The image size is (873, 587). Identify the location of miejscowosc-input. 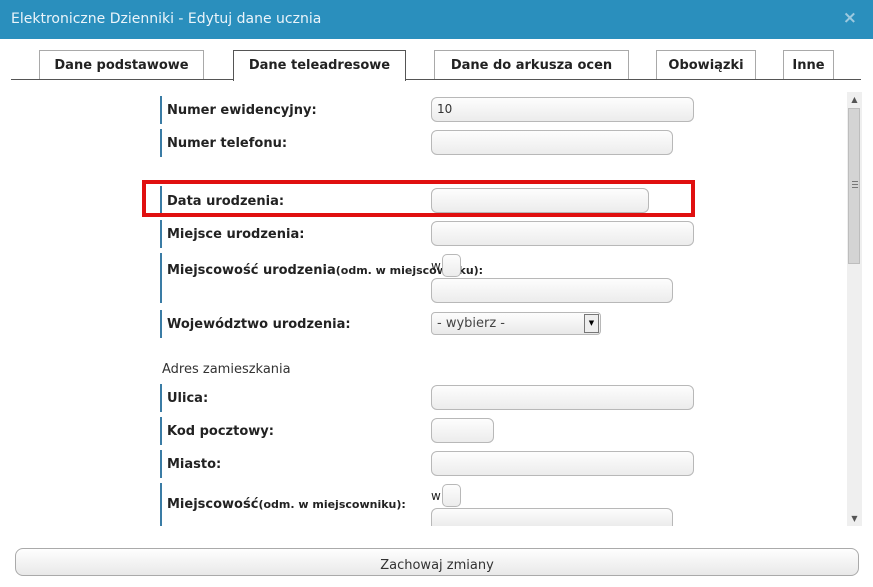
(552, 517).